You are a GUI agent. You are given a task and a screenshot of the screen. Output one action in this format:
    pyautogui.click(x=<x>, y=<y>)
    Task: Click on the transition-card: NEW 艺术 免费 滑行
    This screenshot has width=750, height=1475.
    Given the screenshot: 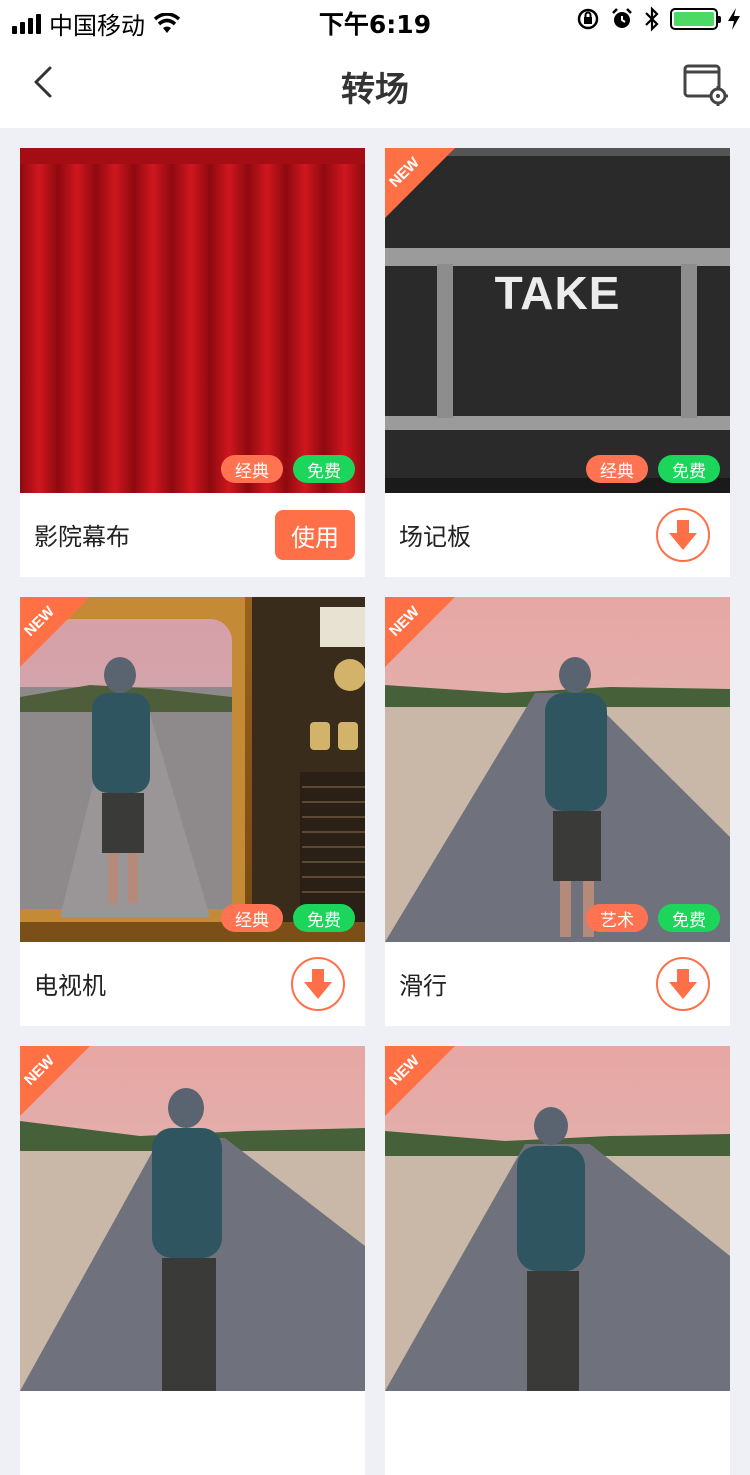 What is the action you would take?
    pyautogui.click(x=557, y=811)
    